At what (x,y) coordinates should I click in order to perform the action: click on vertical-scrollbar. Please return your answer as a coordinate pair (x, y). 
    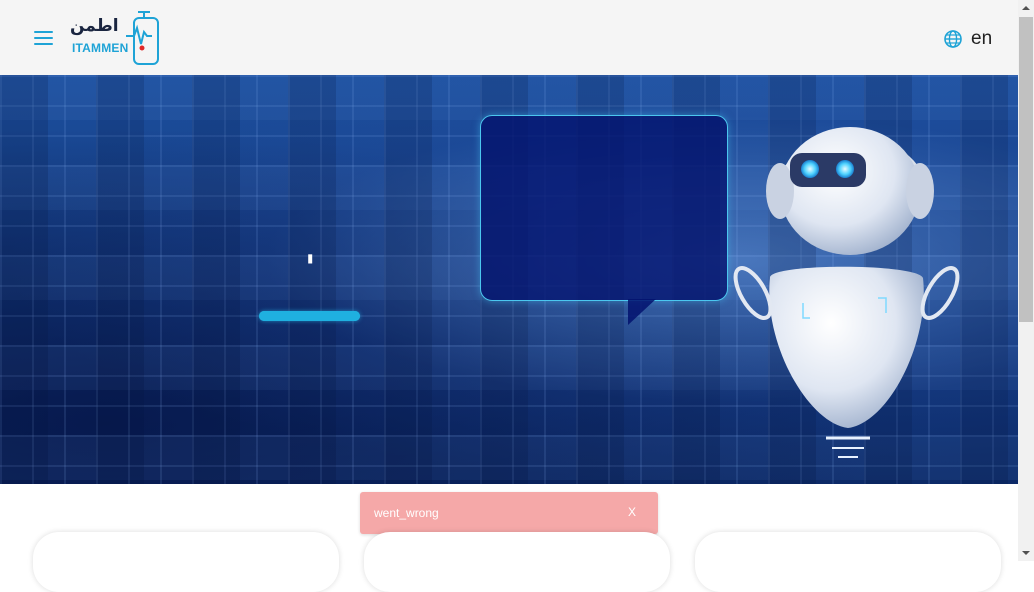
    Looking at the image, I should click on (1026, 280).